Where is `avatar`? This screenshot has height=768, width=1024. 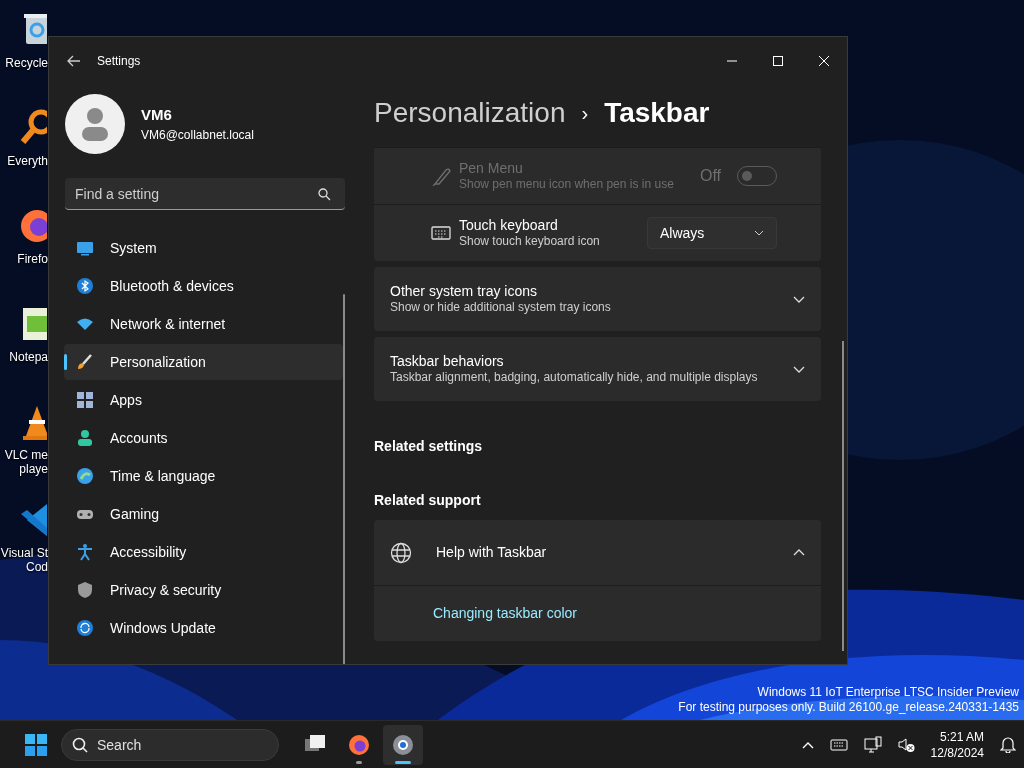
avatar is located at coordinates (95, 124).